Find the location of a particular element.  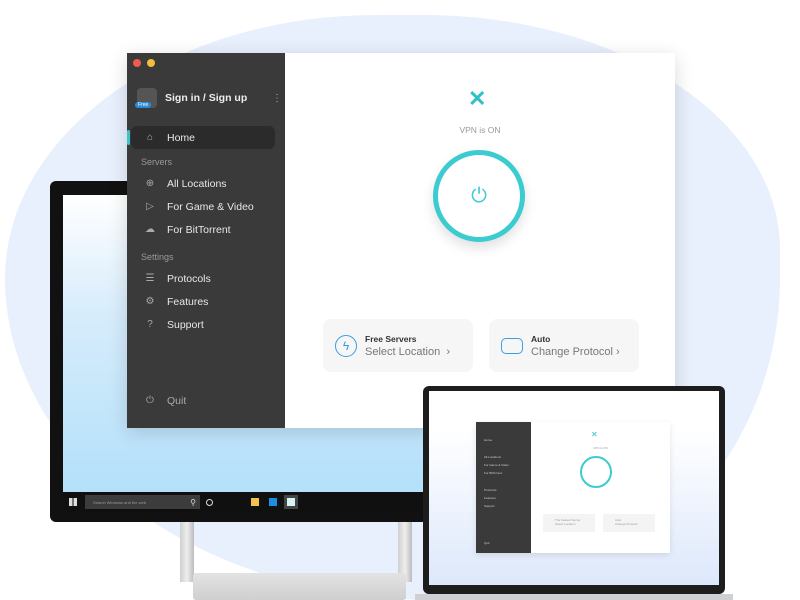

lightning-icon: ϟ is located at coordinates (346, 345).